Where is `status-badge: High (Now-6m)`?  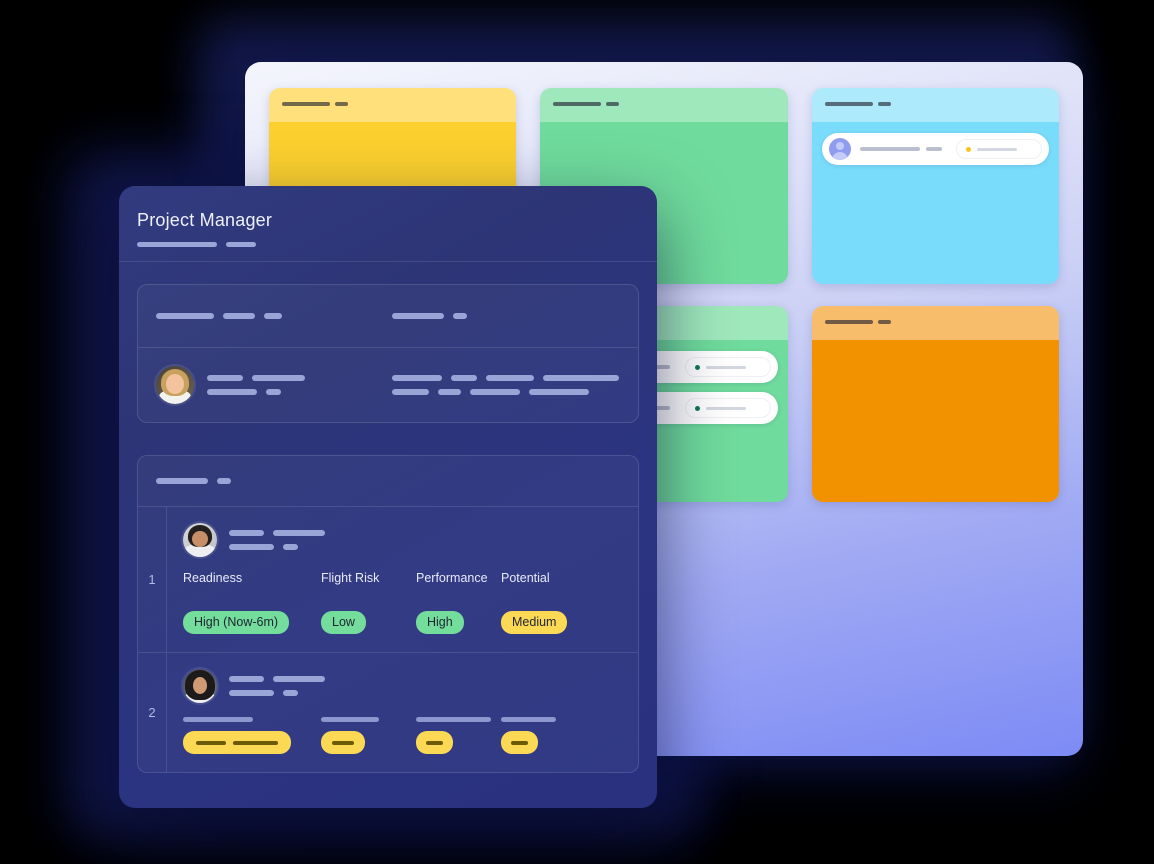
status-badge: High (Now-6m) is located at coordinates (236, 622).